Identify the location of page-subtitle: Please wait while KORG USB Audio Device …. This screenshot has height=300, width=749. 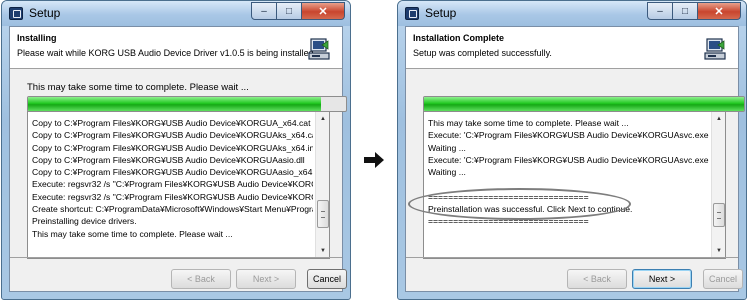
(167, 53).